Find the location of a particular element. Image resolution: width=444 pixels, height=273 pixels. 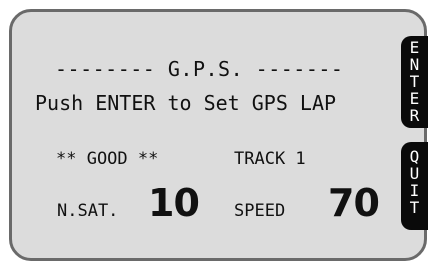

quit-letter: Q is located at coordinates (414, 156).